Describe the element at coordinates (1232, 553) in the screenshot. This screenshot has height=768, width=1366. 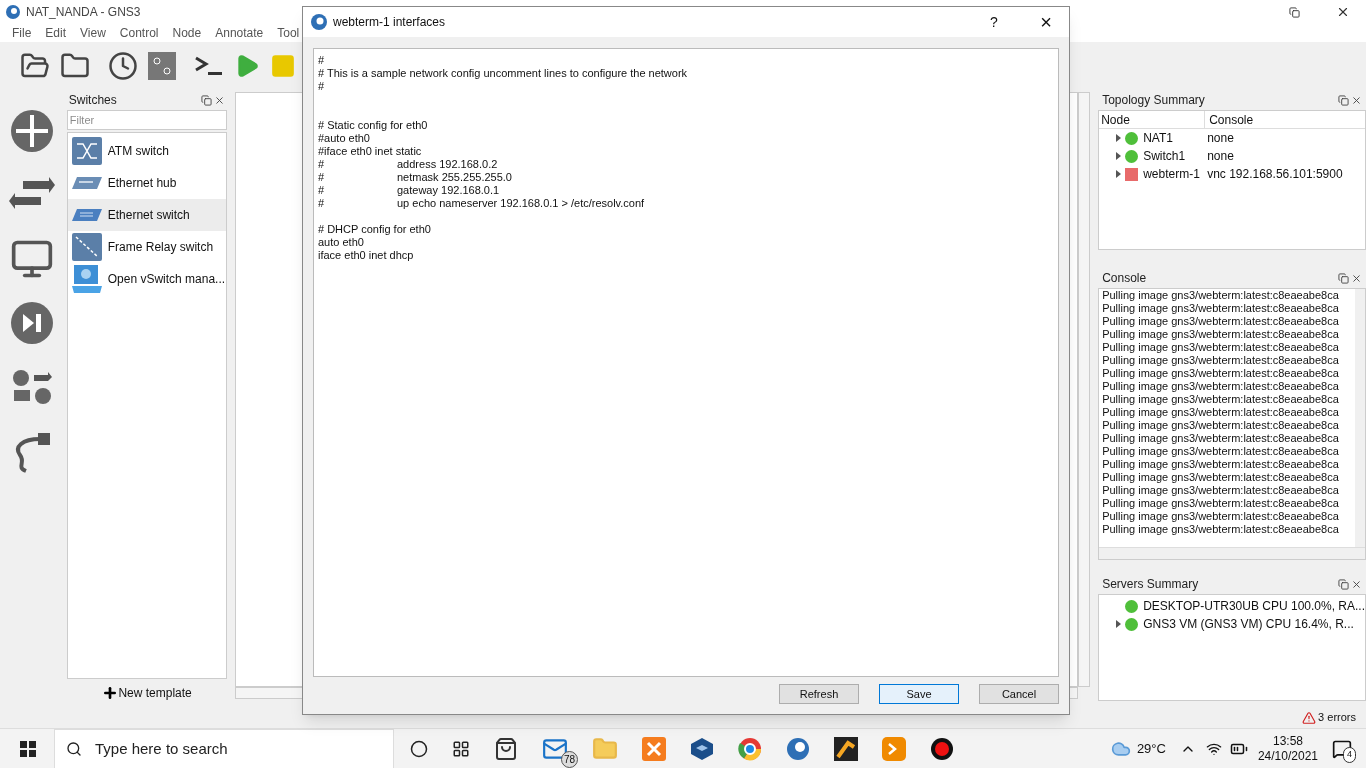
I see `horizontal-scrollbar` at that location.